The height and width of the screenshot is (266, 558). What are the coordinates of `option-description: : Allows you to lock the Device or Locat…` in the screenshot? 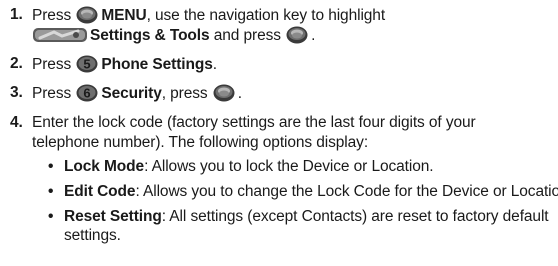 It's located at (289, 166).